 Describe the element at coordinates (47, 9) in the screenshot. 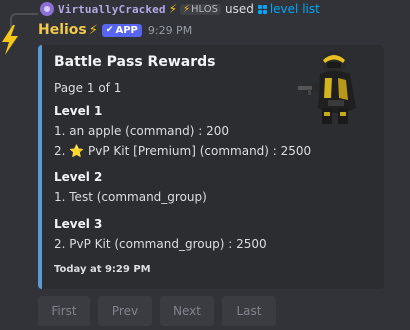

I see `reply-avatar` at that location.